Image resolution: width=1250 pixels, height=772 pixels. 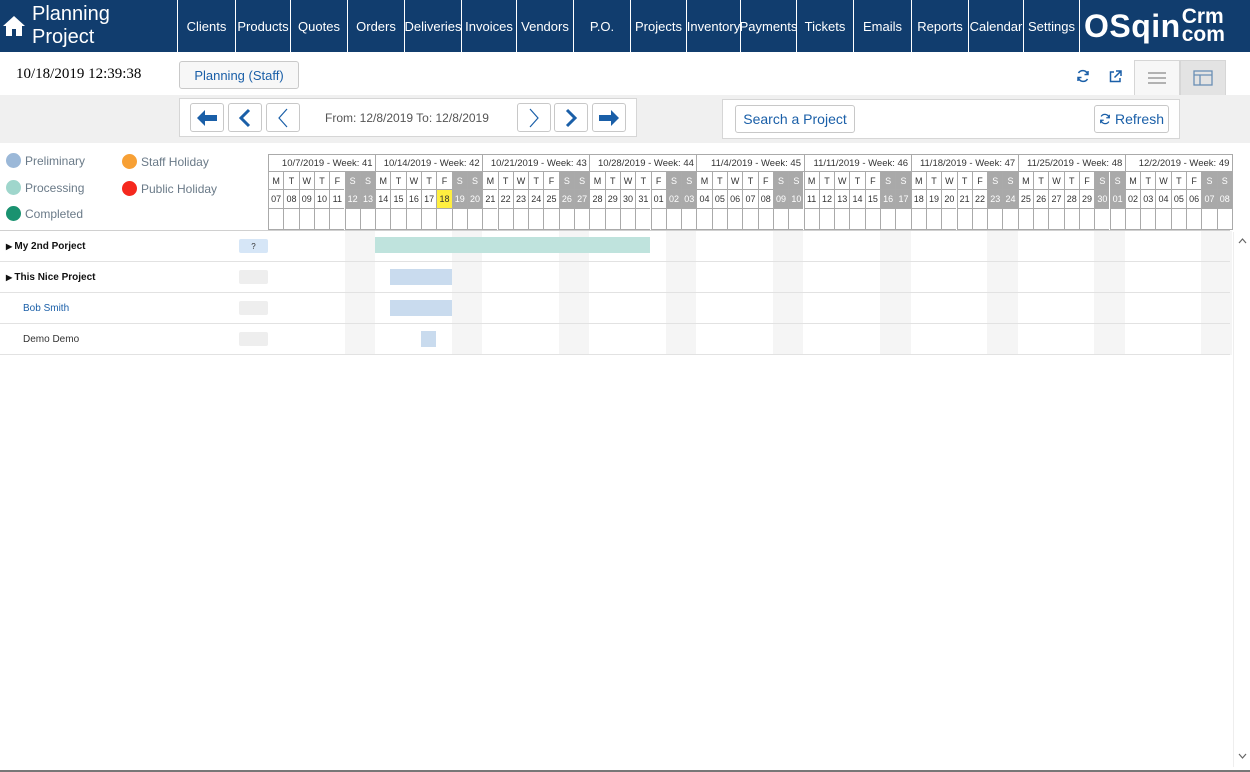 I want to click on planning-staff-button: Planning (Staff), so click(x=239, y=75).